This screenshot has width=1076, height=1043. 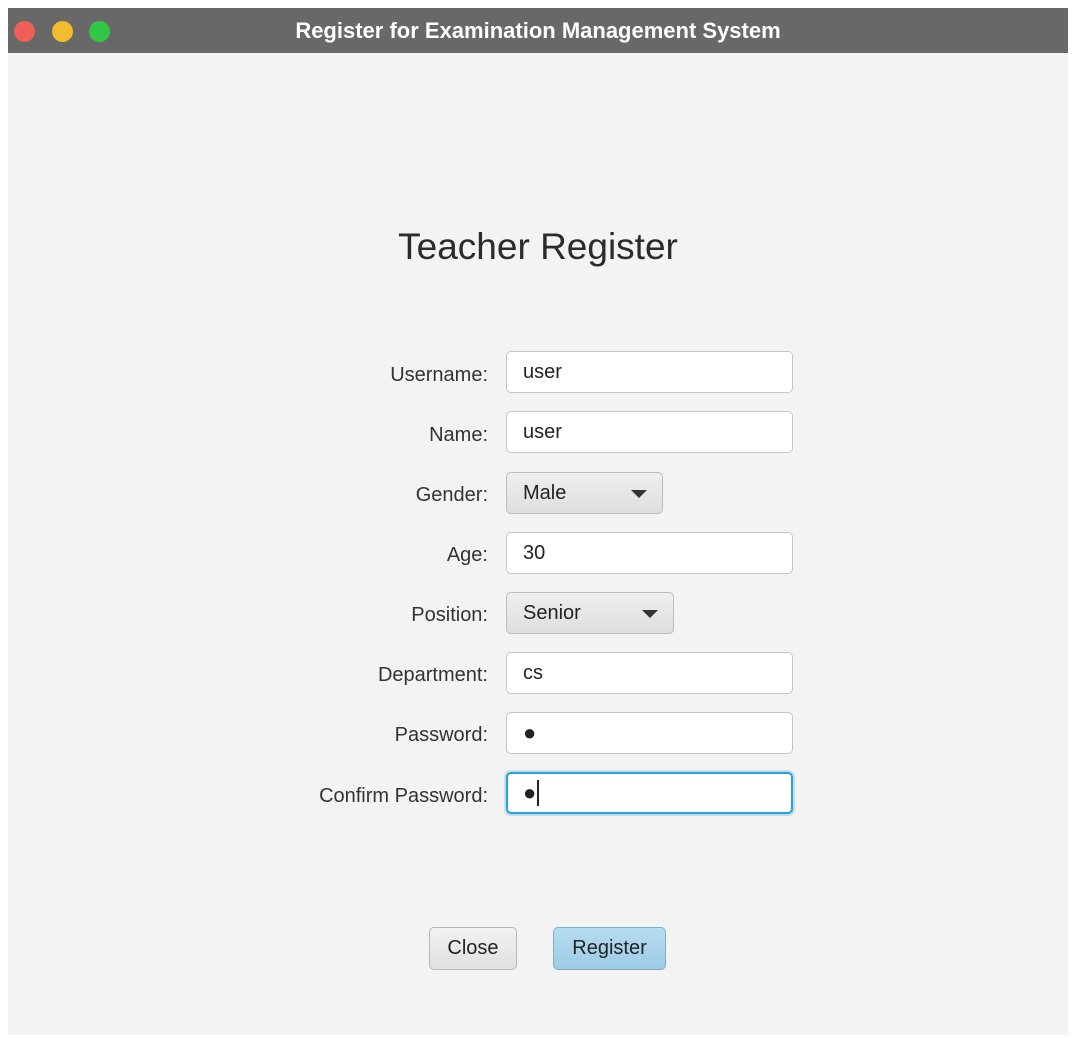 What do you see at coordinates (458, 435) in the screenshot?
I see `name-label: Name:` at bounding box center [458, 435].